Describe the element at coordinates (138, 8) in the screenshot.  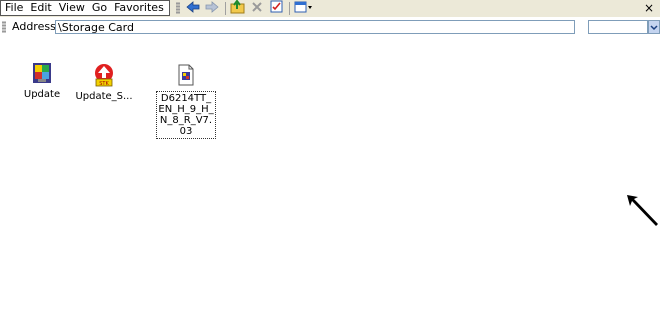
I see `menu-favorites: Favorites` at that location.